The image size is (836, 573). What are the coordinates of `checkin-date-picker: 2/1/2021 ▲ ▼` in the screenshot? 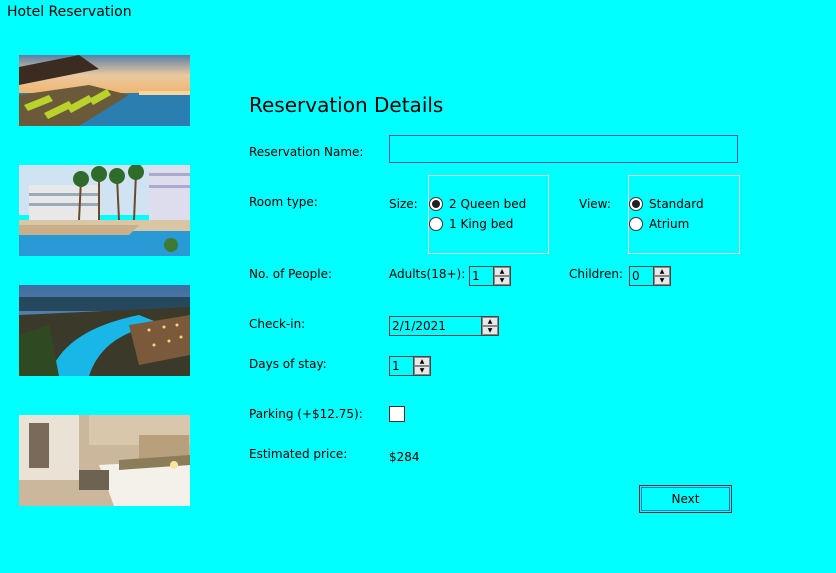 It's located at (444, 326).